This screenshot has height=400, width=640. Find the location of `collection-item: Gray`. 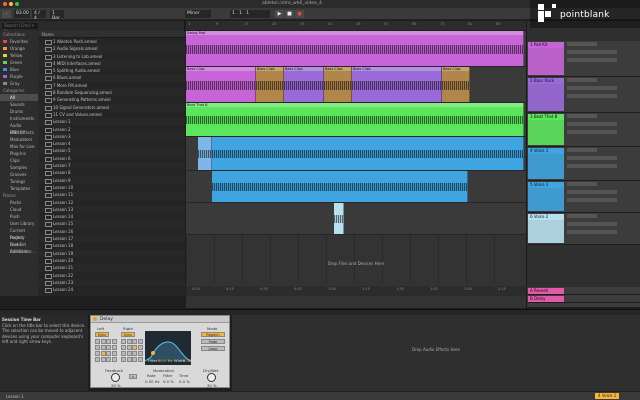

collection-item: Gray is located at coordinates (19, 83).